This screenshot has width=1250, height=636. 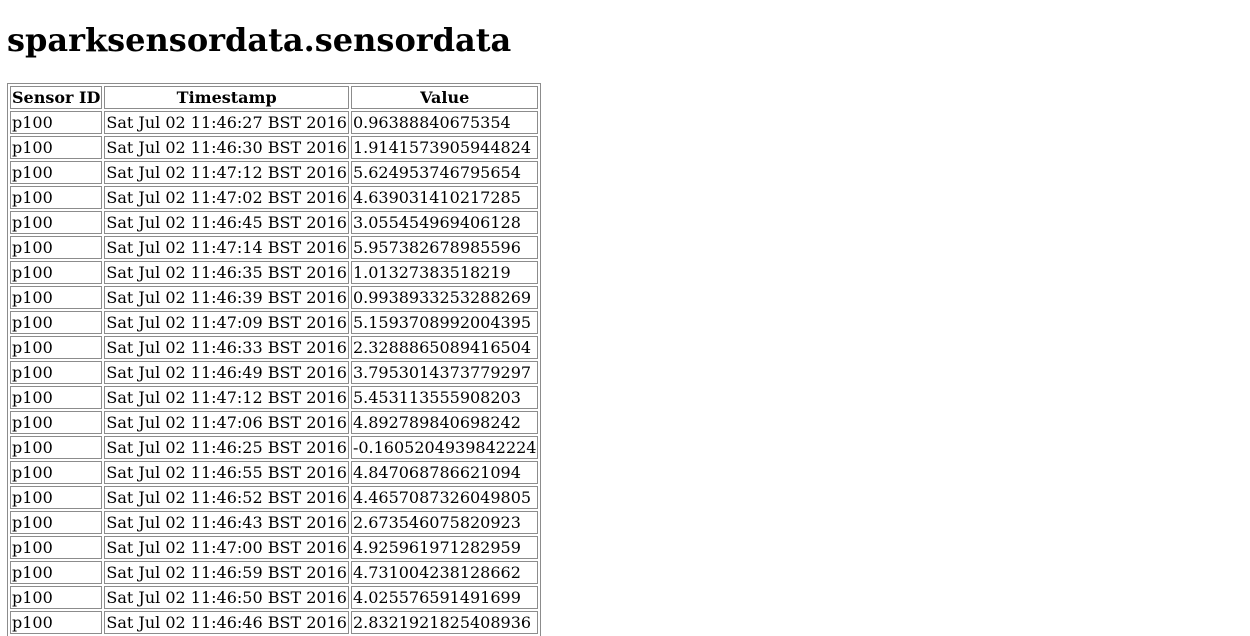 What do you see at coordinates (444, 222) in the screenshot?
I see `cell-value: 3.055454969406128` at bounding box center [444, 222].